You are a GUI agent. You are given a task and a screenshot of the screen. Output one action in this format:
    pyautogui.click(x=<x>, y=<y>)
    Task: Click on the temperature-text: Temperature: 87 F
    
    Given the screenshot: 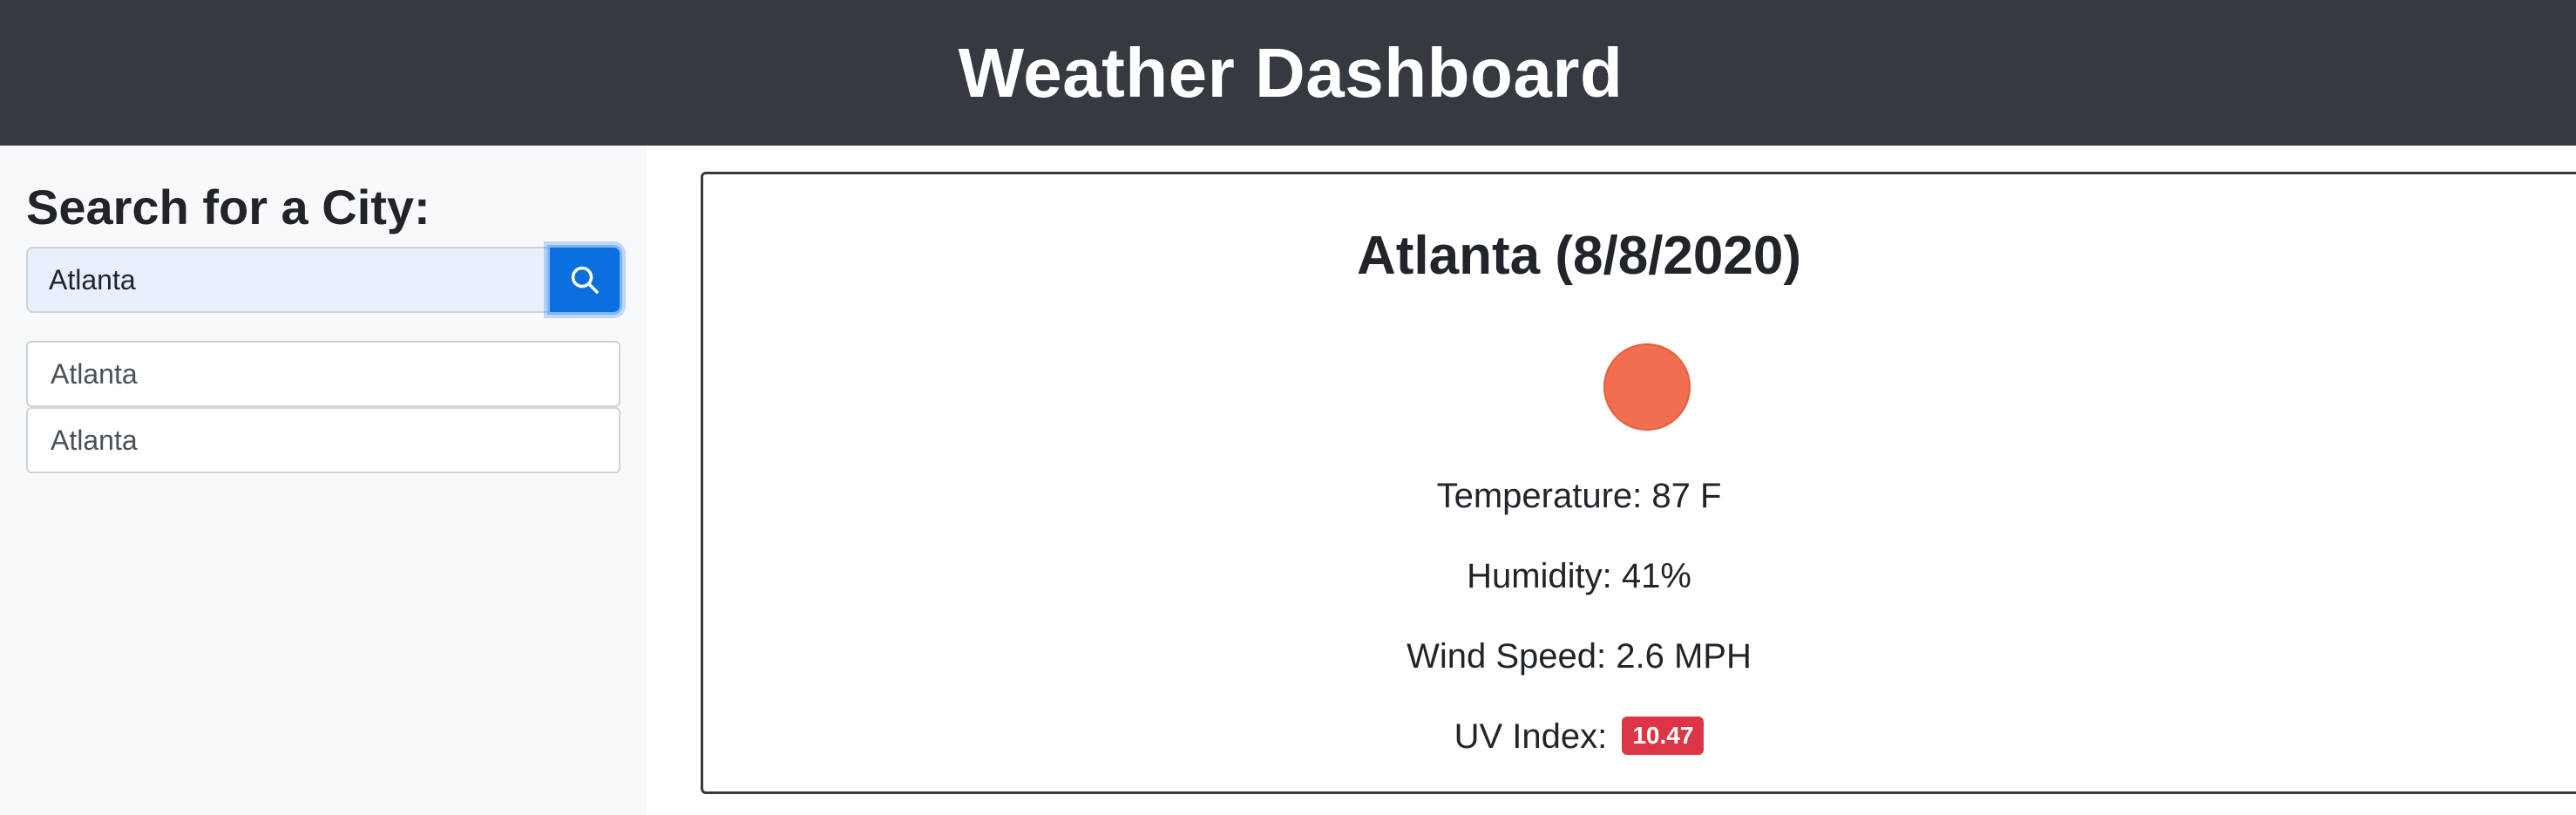 What is the action you would take?
    pyautogui.click(x=1579, y=496)
    